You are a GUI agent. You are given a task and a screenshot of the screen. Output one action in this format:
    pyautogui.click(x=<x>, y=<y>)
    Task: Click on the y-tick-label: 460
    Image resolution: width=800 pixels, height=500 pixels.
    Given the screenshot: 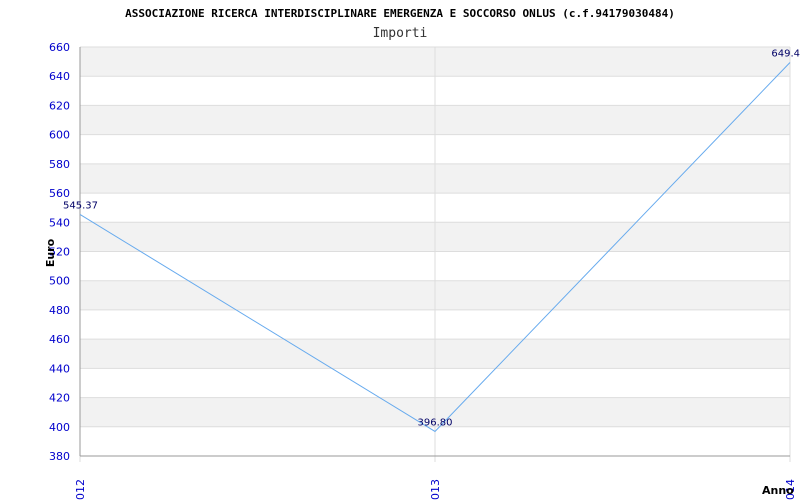 What is the action you would take?
    pyautogui.click(x=59, y=339)
    